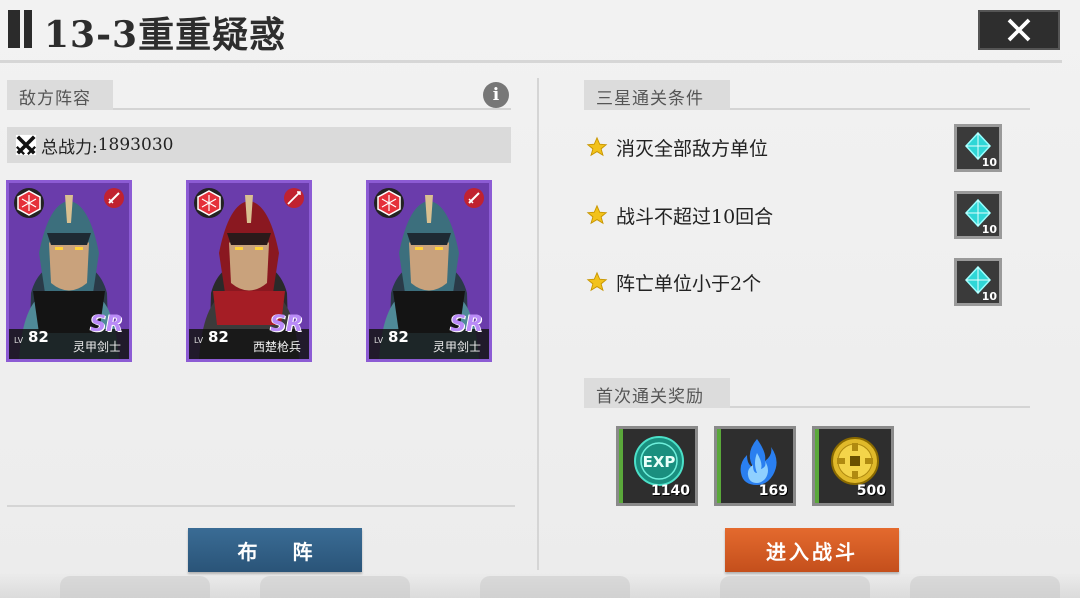 The width and height of the screenshot is (1080, 598). I want to click on first-clear-line, so click(880, 407).